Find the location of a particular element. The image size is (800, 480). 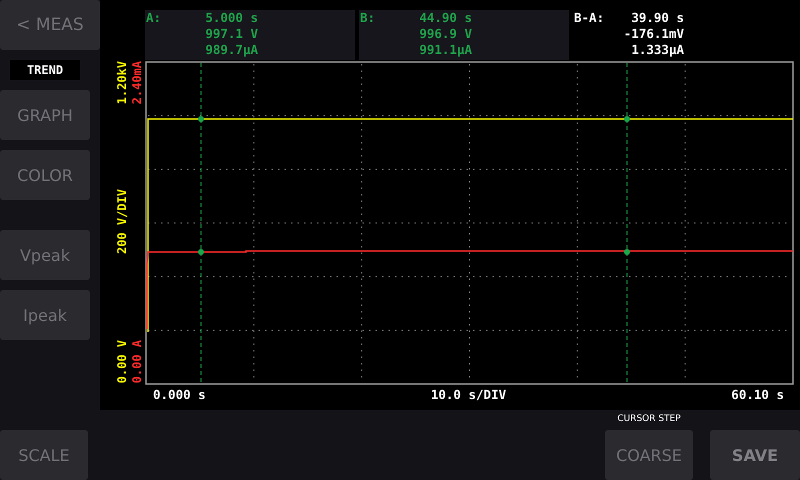

menu-button: Vpeak is located at coordinates (45, 255).